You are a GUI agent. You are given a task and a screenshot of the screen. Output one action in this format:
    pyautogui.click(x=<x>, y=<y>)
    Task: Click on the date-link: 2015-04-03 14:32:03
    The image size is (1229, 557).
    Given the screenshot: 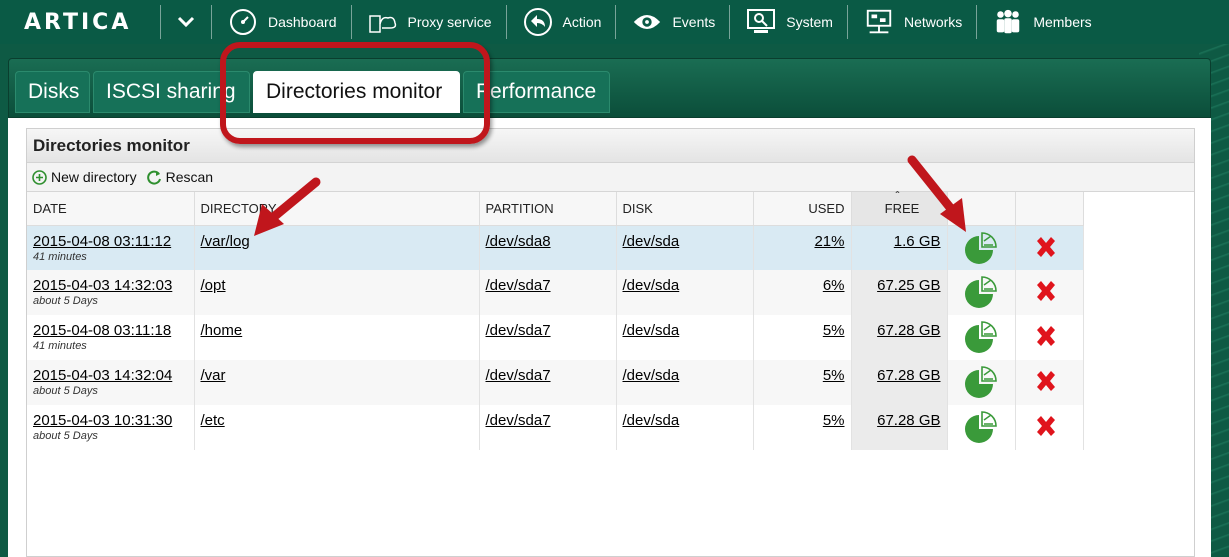 What is the action you would take?
    pyautogui.click(x=102, y=285)
    